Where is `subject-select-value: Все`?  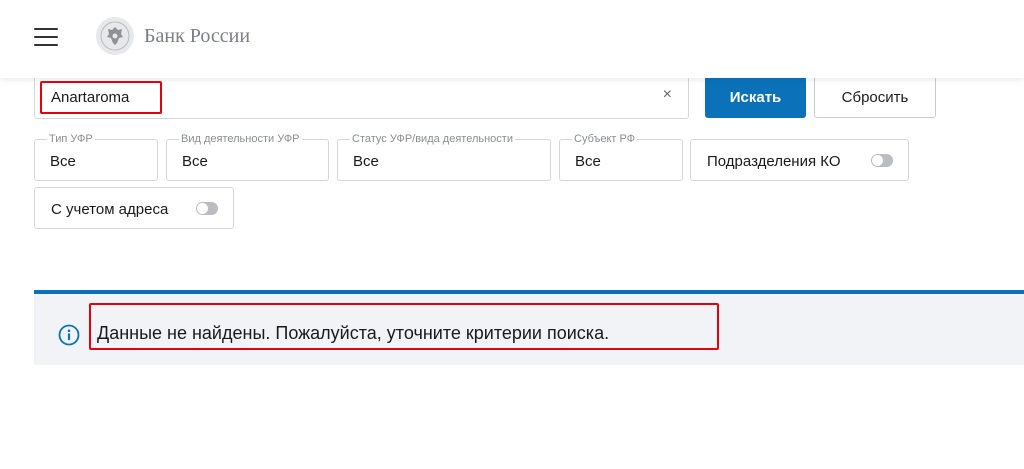 subject-select-value: Все is located at coordinates (588, 161).